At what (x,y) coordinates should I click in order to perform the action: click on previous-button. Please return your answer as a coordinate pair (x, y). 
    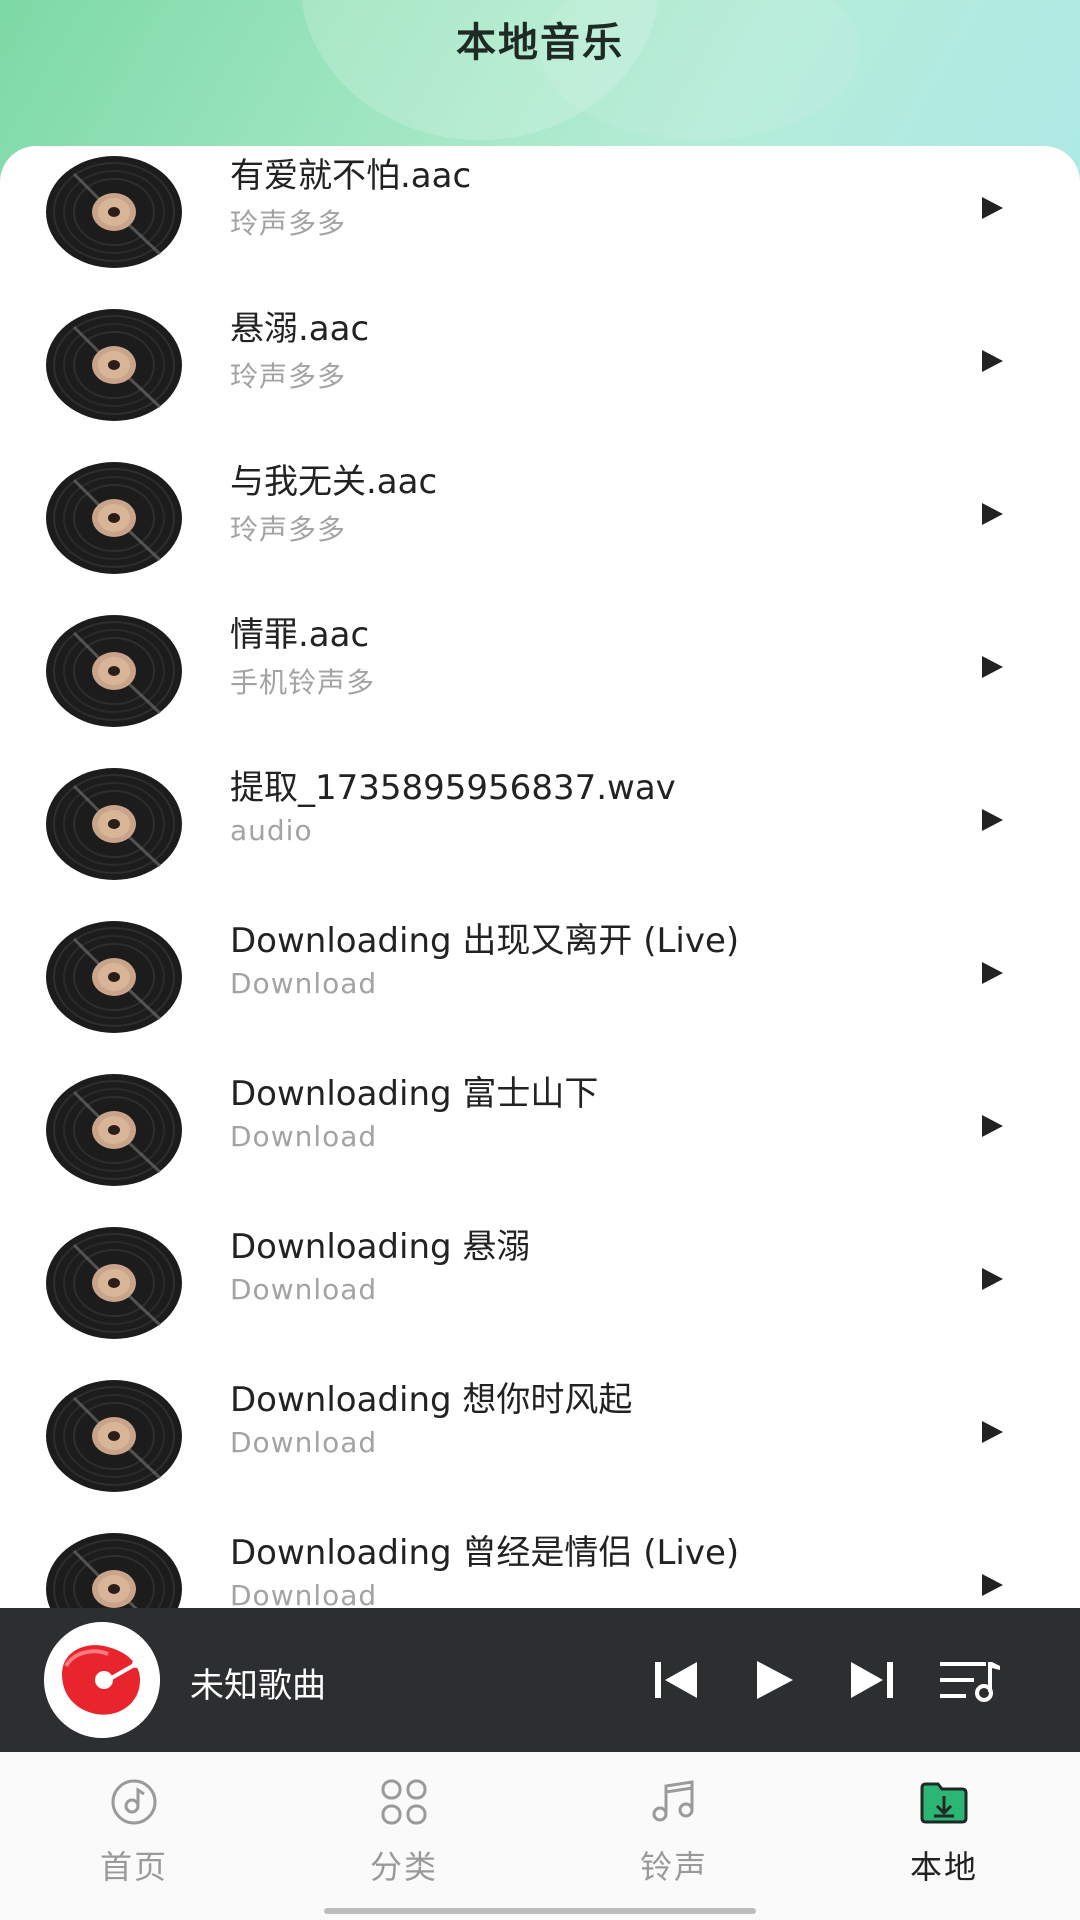
    Looking at the image, I should click on (676, 1680).